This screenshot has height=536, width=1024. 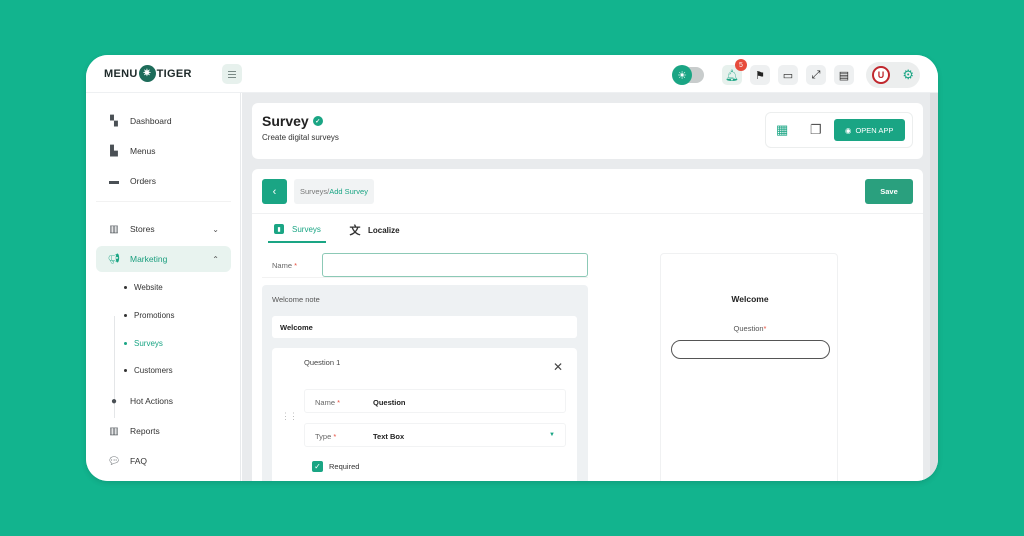 What do you see at coordinates (163, 151) in the screenshot?
I see `sidebar-item-menus: ▙ Menus` at bounding box center [163, 151].